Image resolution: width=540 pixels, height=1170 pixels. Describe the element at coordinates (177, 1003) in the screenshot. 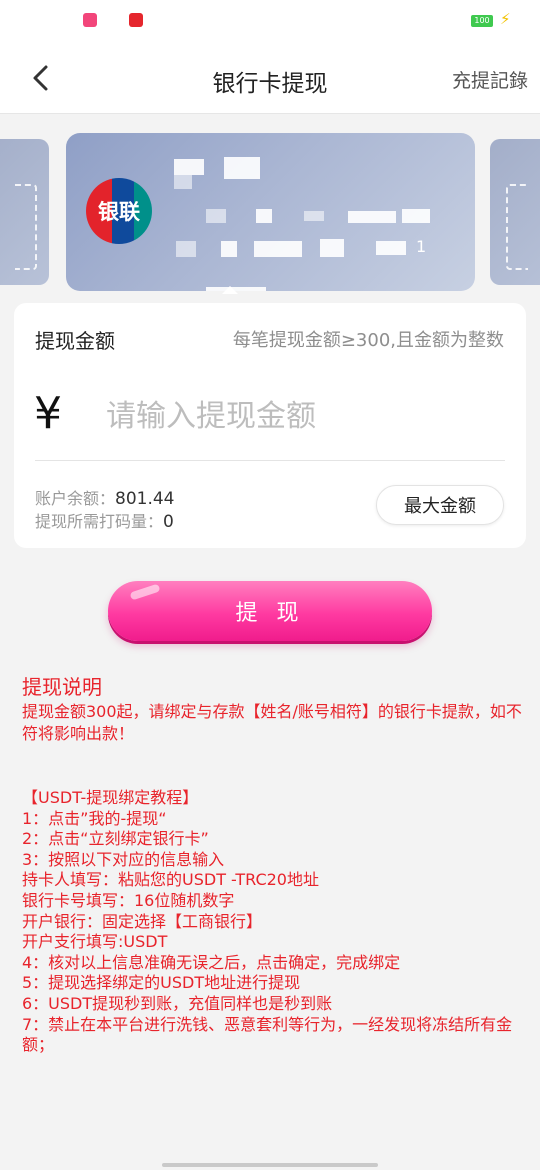

I see `tutorial-line: 6：USDT提现秒到账，充值同样也是秒到账` at that location.